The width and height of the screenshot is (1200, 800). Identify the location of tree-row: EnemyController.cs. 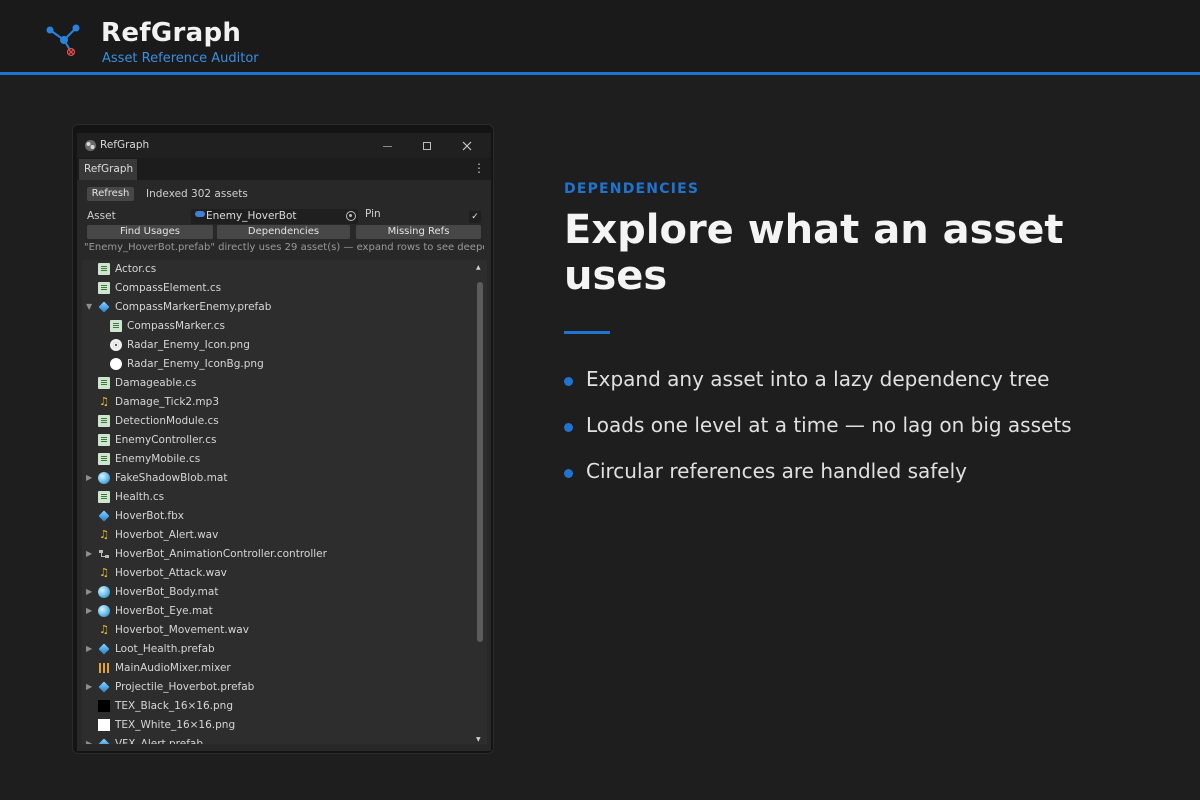
(277, 440).